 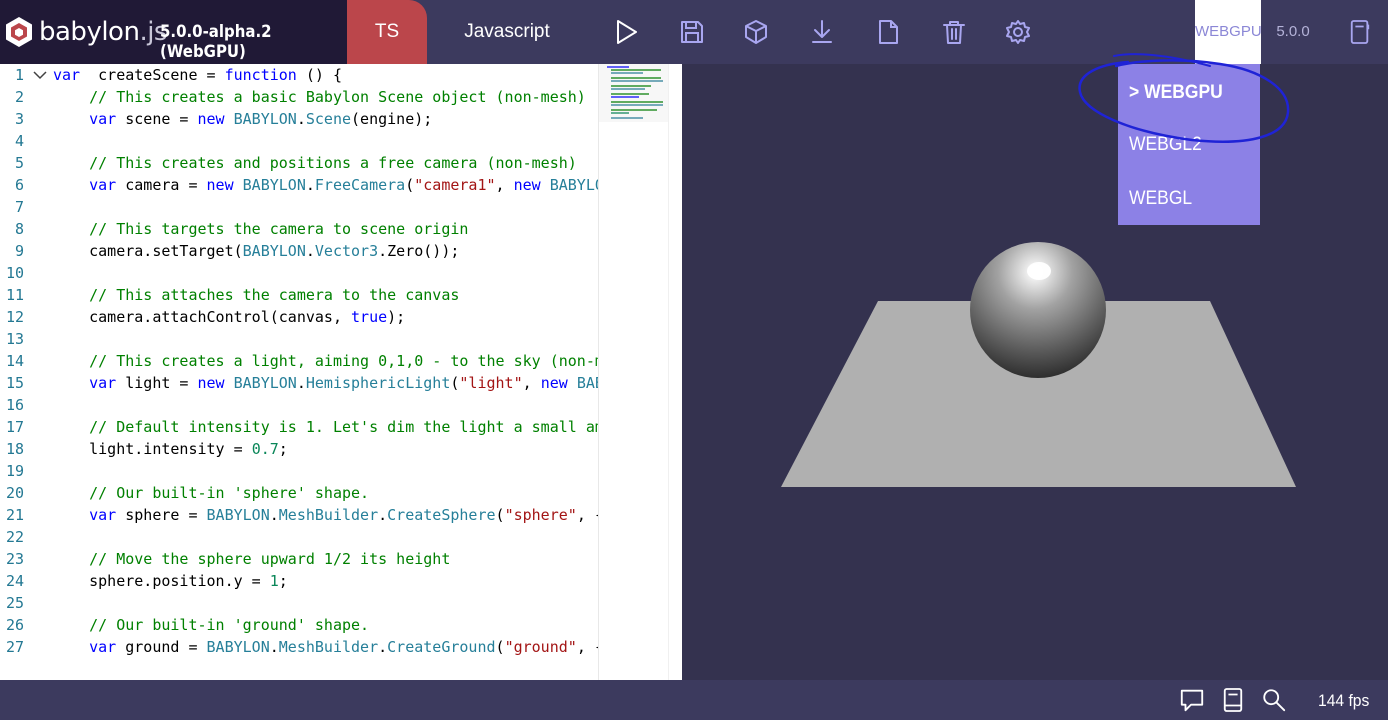 What do you see at coordinates (14, 471) in the screenshot?
I see `line-number: 19` at bounding box center [14, 471].